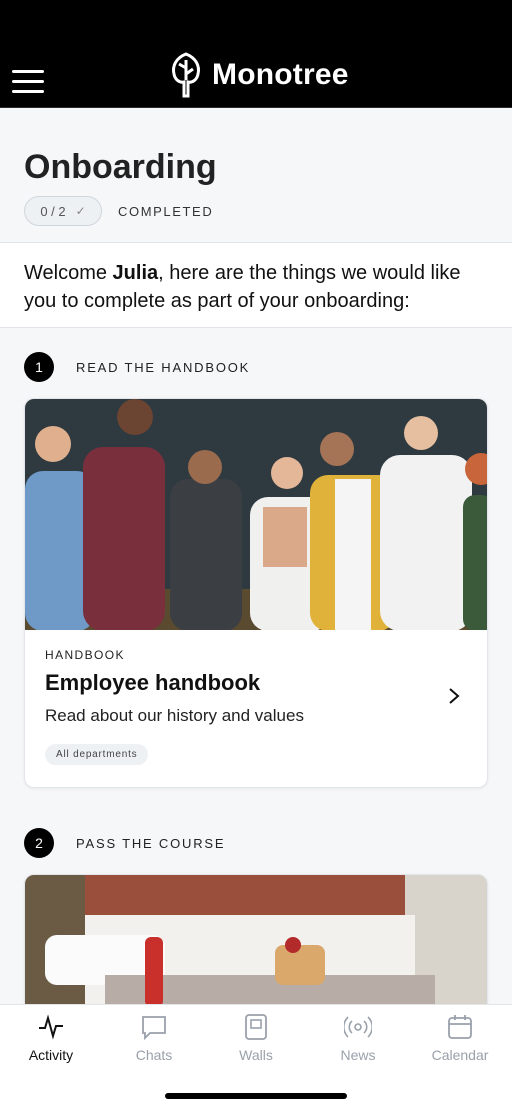 The image size is (512, 1108). What do you see at coordinates (256, 175) in the screenshot?
I see `onboarding-header: Onboarding 0 / 2 ✓ COMPLETED` at bounding box center [256, 175].